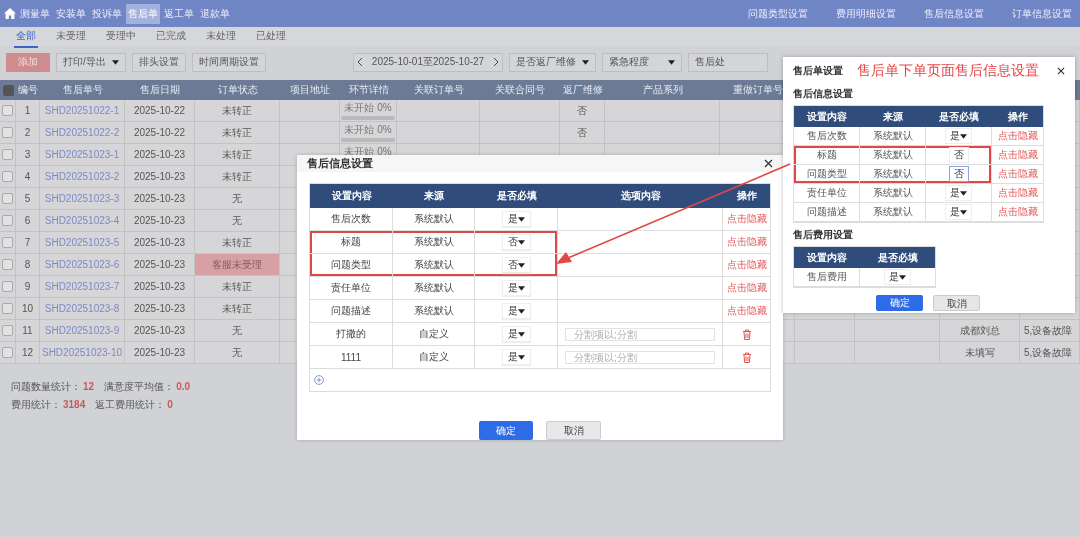 The height and width of the screenshot is (537, 1080). I want to click on settings-link: 问题类型设置, so click(778, 13).